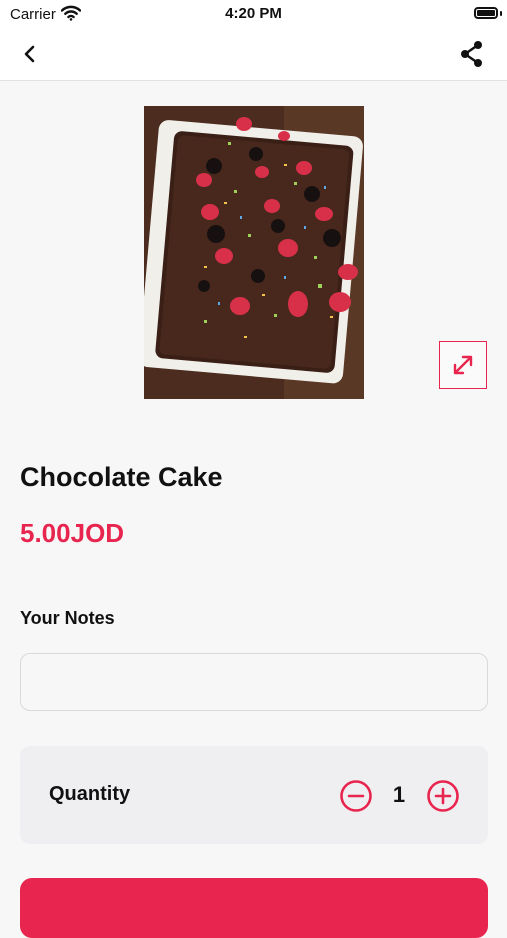  I want to click on back-button, so click(30, 54).